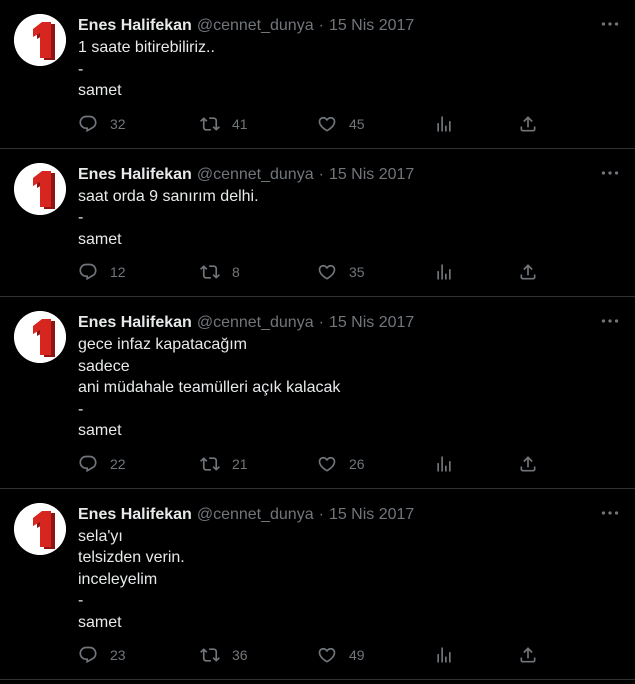  I want to click on tweet-actions: 23 36 49, so click(348, 655).